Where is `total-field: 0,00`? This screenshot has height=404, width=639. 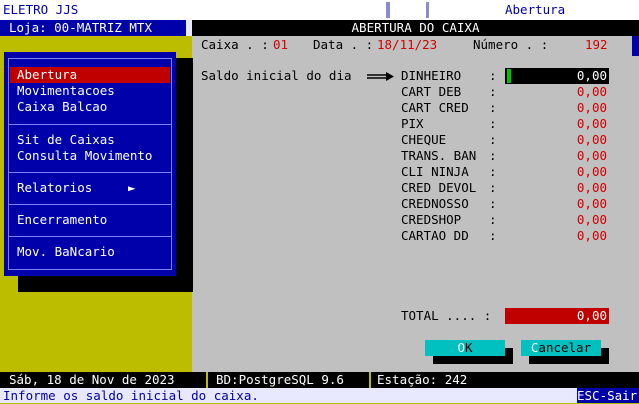 total-field: 0,00 is located at coordinates (557, 316).